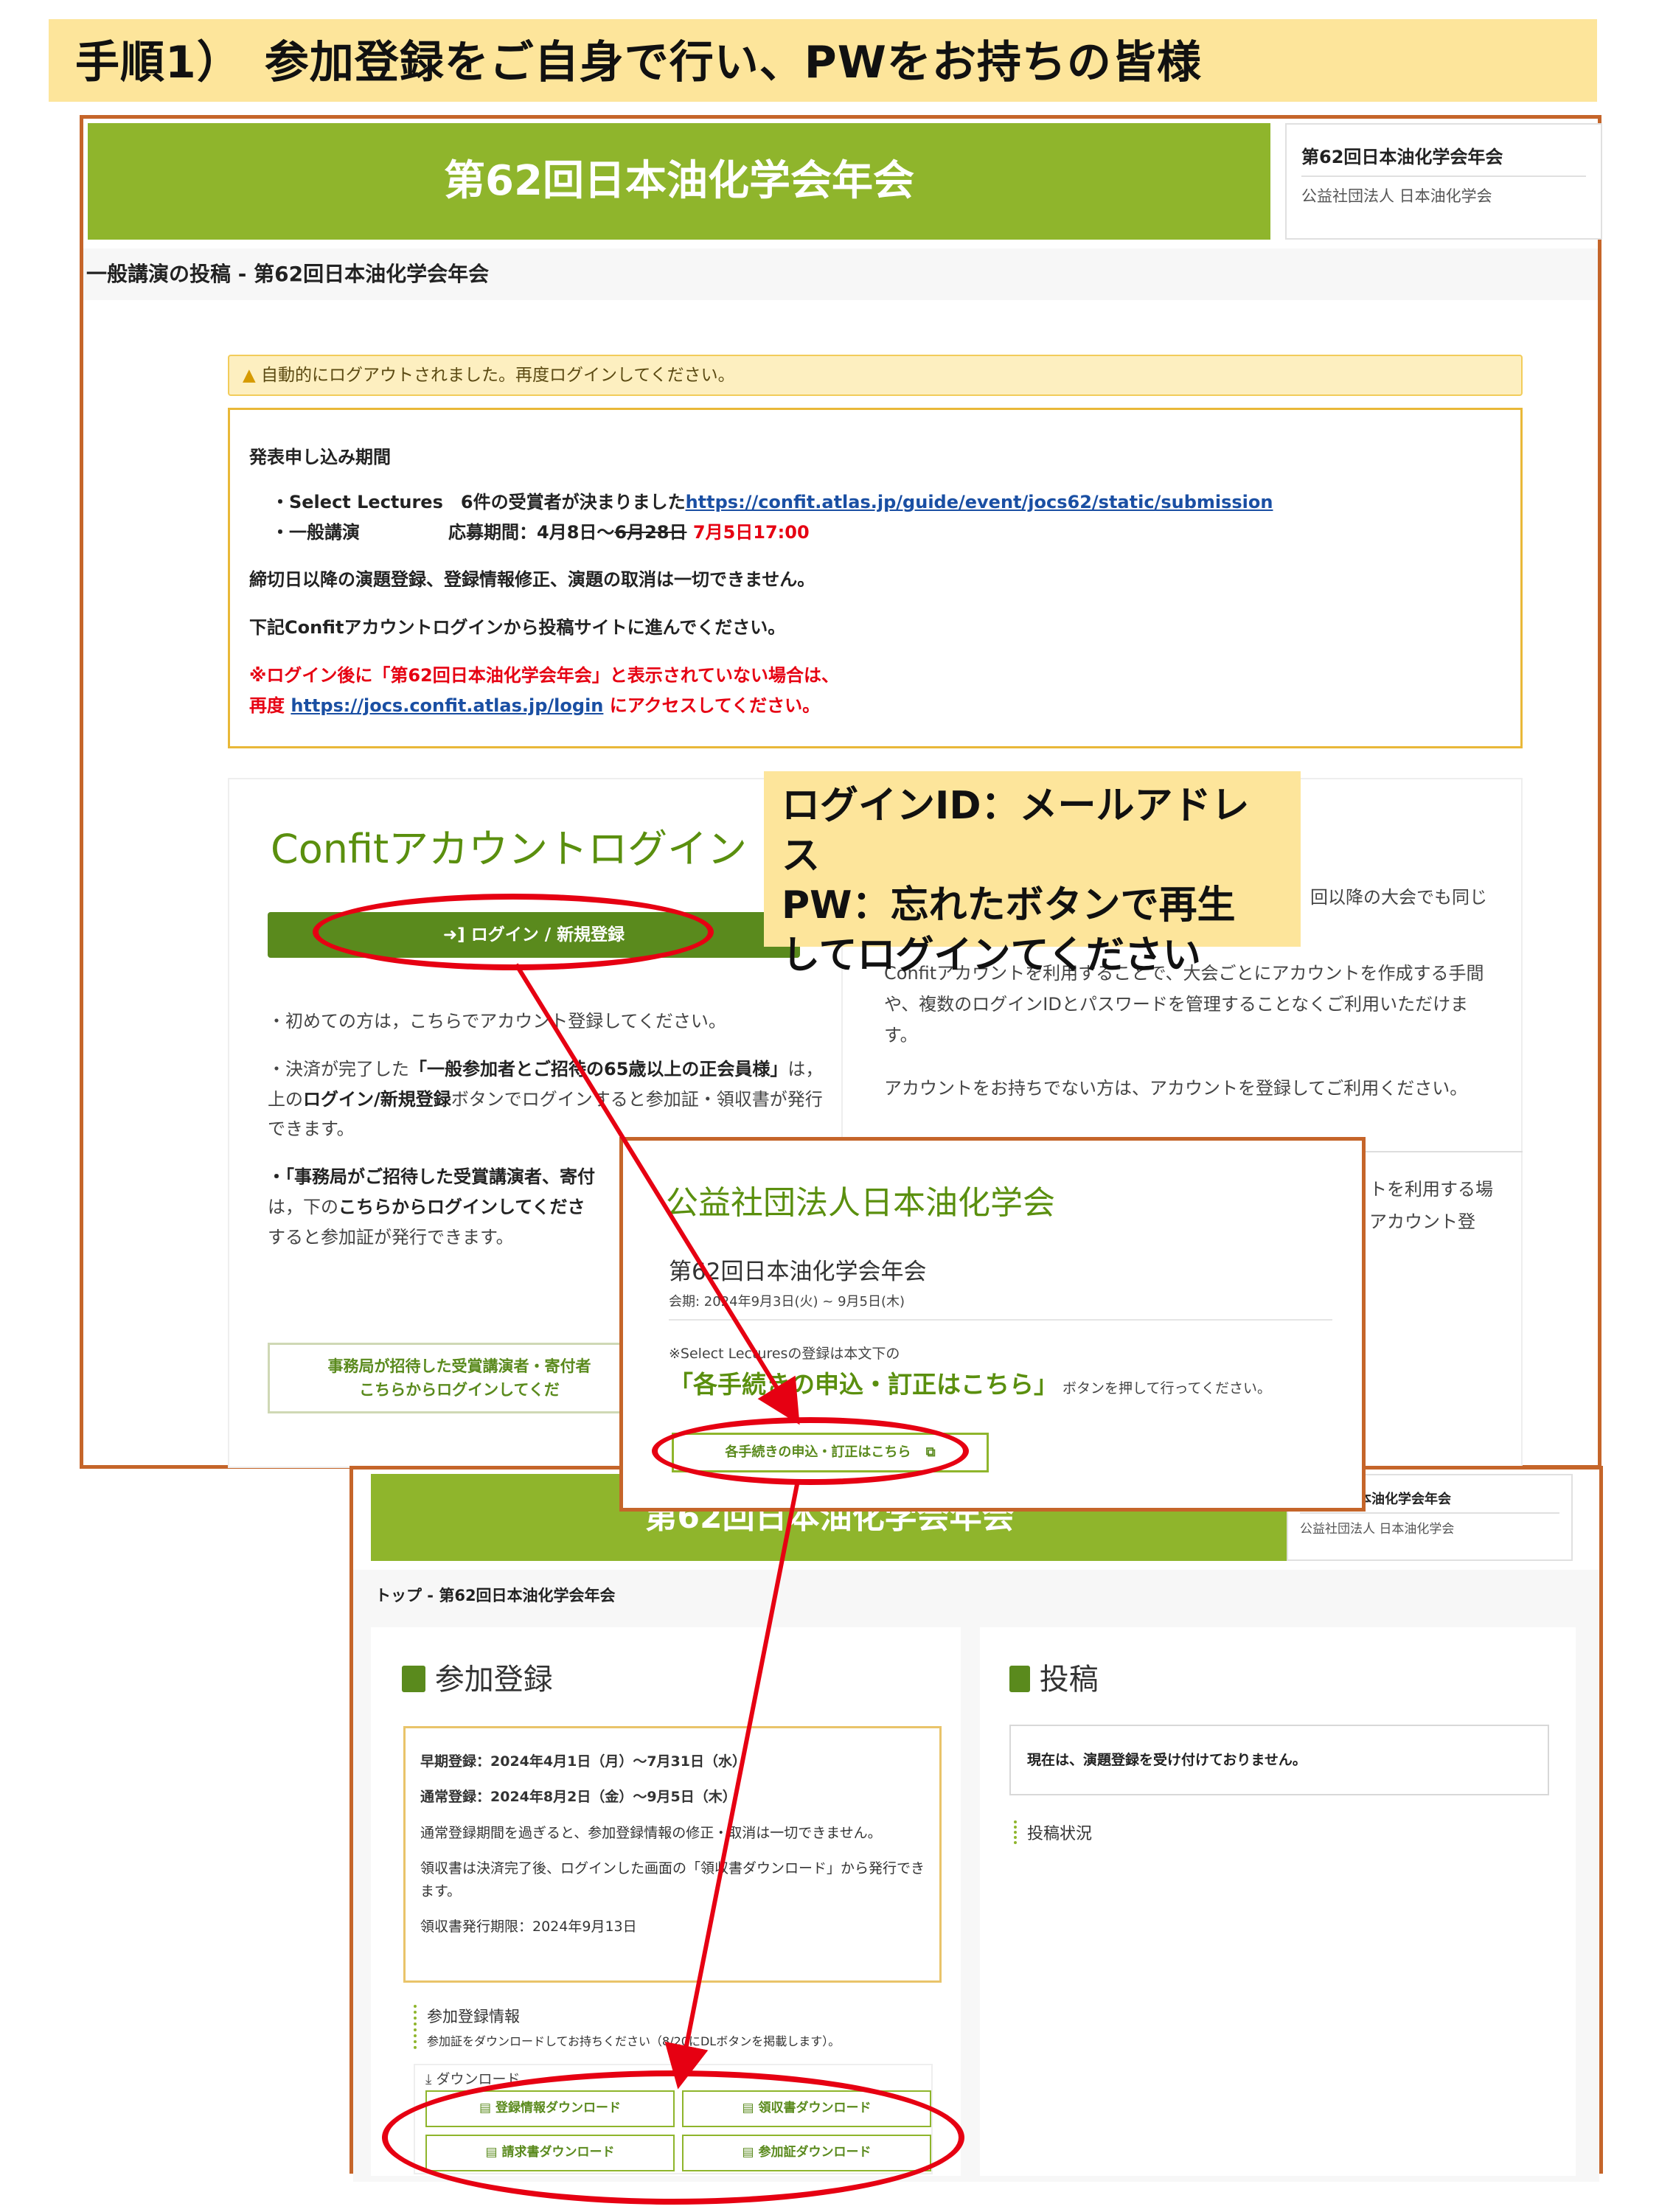  What do you see at coordinates (657, 1526) in the screenshot?
I see `flow-arrows` at bounding box center [657, 1526].